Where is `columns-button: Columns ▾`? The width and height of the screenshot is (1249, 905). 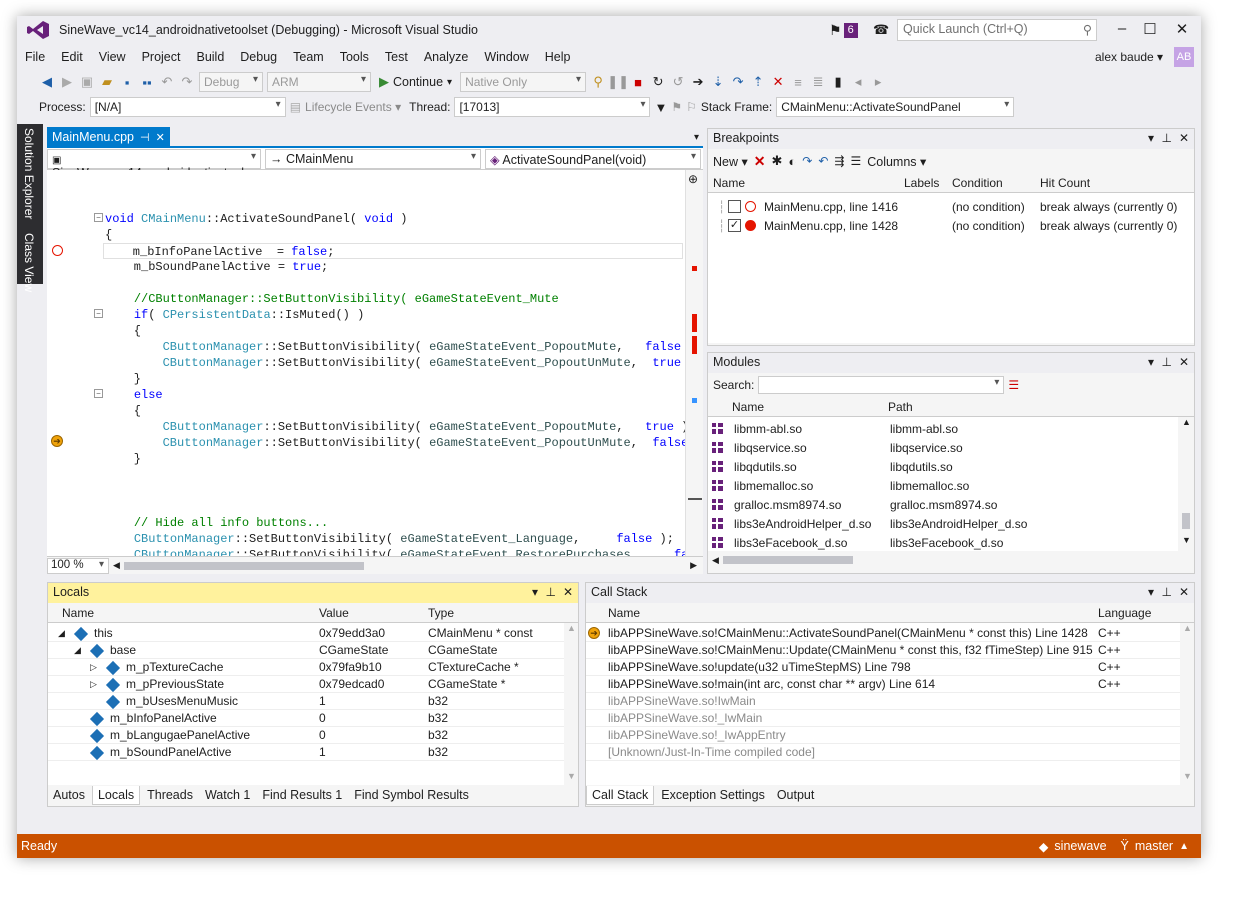
columns-button: Columns ▾ is located at coordinates (896, 161).